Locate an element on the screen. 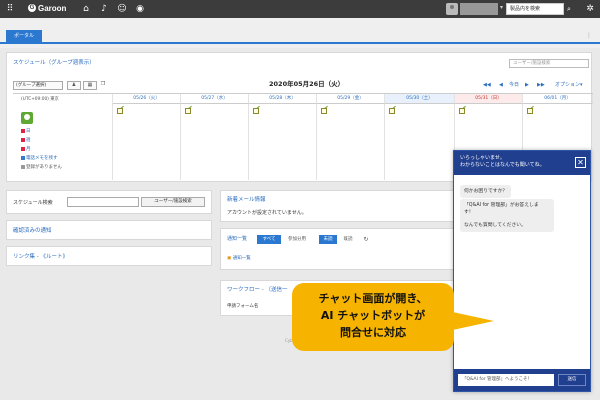 The height and width of the screenshot is (400, 600). timezone-label: (UTC+09:00) 東京 is located at coordinates (40, 99).